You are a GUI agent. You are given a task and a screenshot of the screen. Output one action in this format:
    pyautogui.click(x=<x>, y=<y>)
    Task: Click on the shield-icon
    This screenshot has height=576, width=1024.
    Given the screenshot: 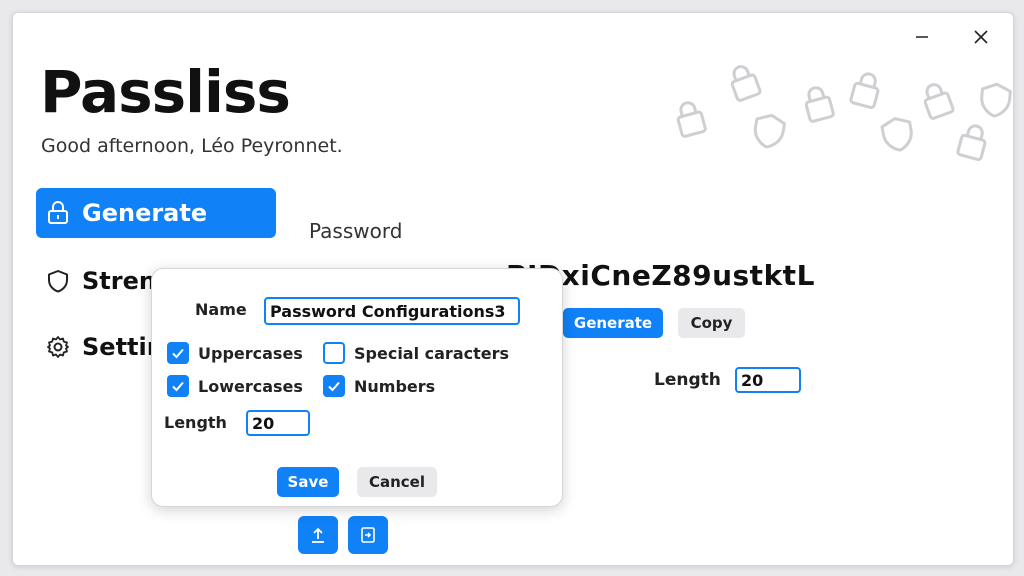 What is the action you would take?
    pyautogui.click(x=58, y=281)
    